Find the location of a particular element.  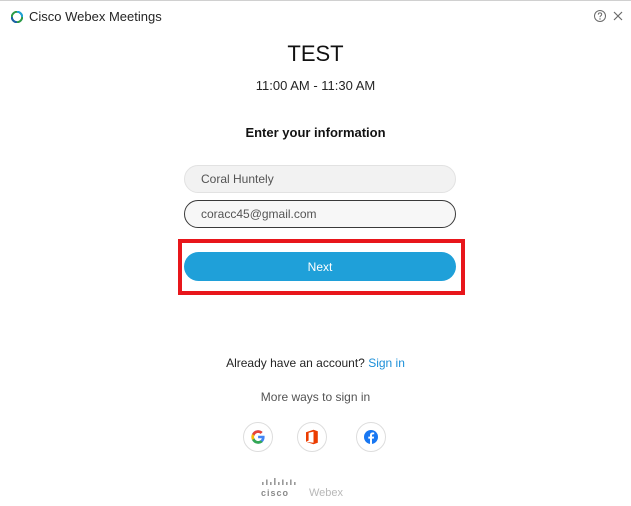

office-sign-in-button is located at coordinates (312, 437).